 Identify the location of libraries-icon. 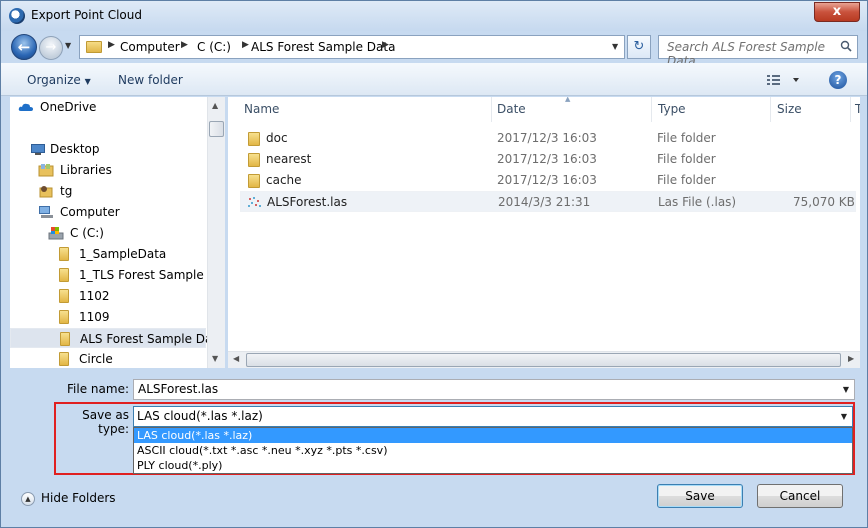
(46, 170).